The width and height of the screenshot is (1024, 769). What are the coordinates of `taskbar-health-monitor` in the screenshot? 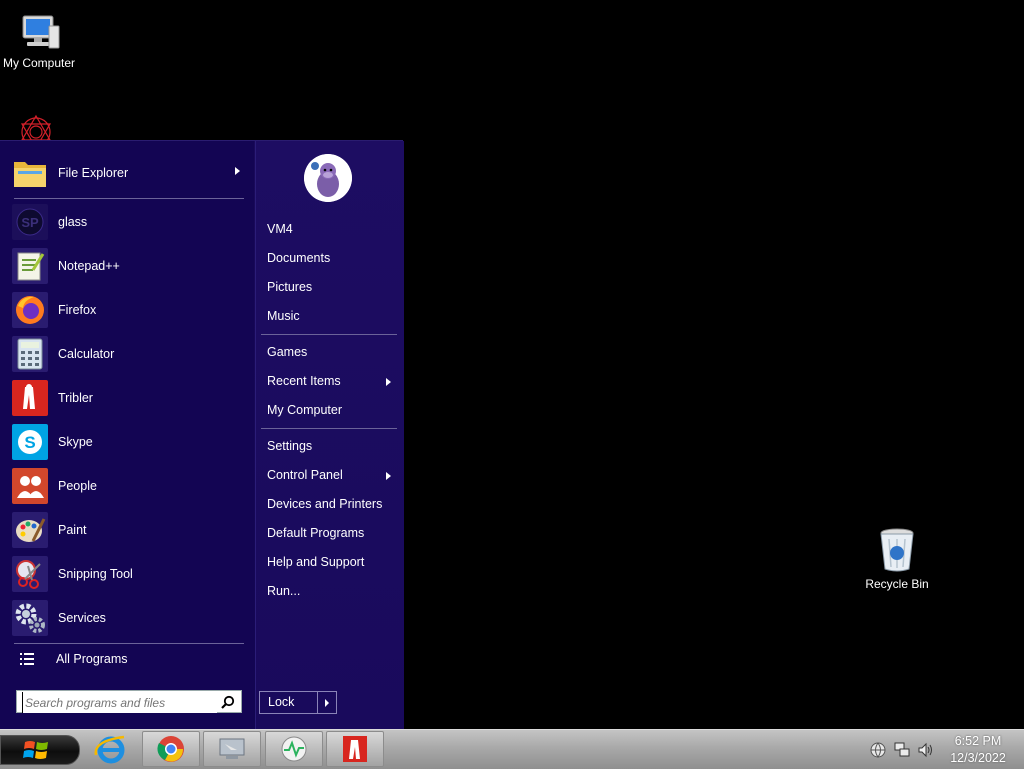 It's located at (294, 749).